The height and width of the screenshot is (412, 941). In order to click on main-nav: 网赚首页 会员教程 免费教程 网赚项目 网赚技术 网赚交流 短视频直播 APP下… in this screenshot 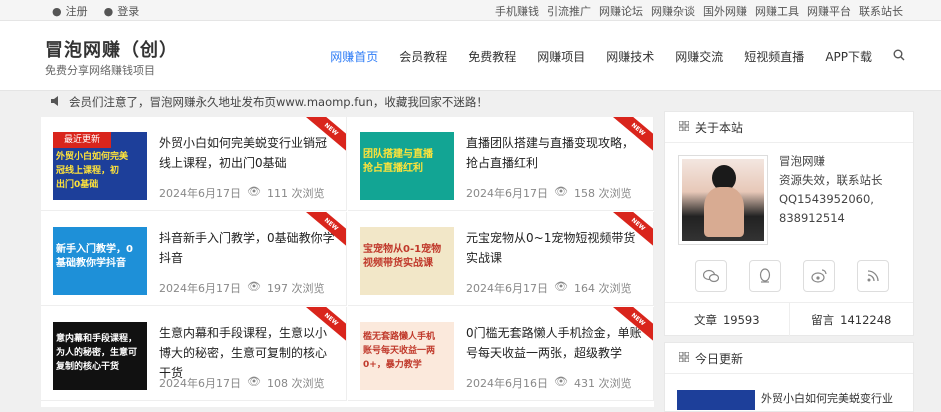, I will do `click(617, 56)`.